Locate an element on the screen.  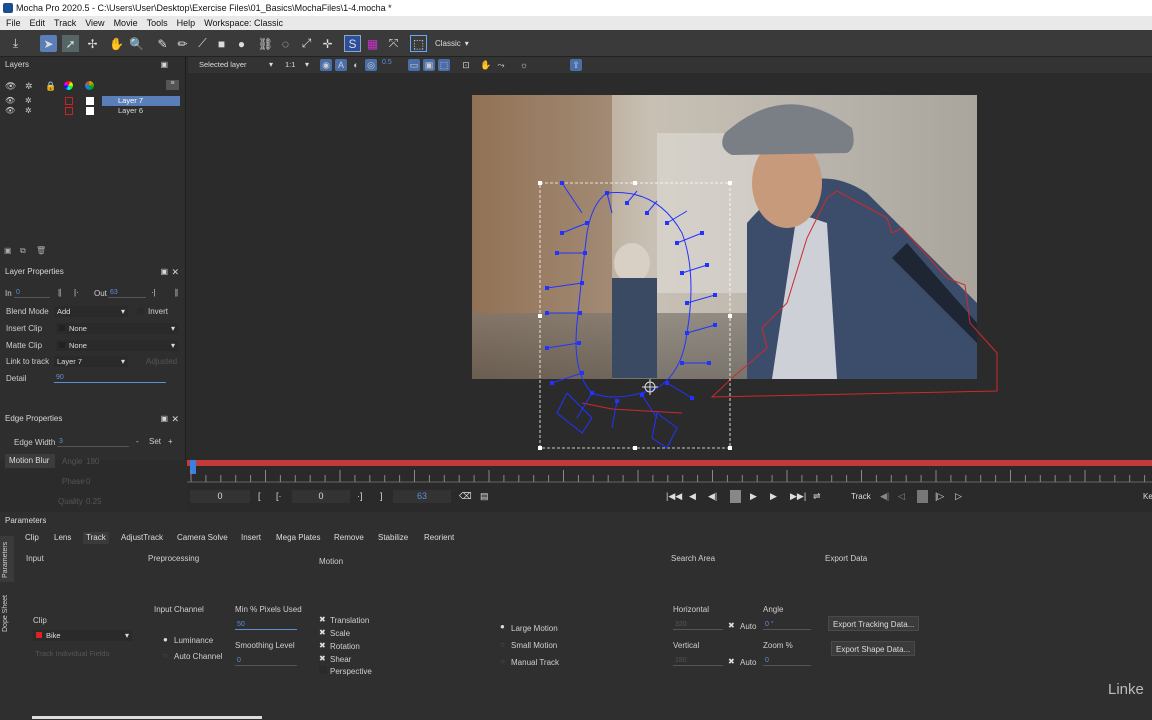
tab-lens: Lens is located at coordinates (62, 538).